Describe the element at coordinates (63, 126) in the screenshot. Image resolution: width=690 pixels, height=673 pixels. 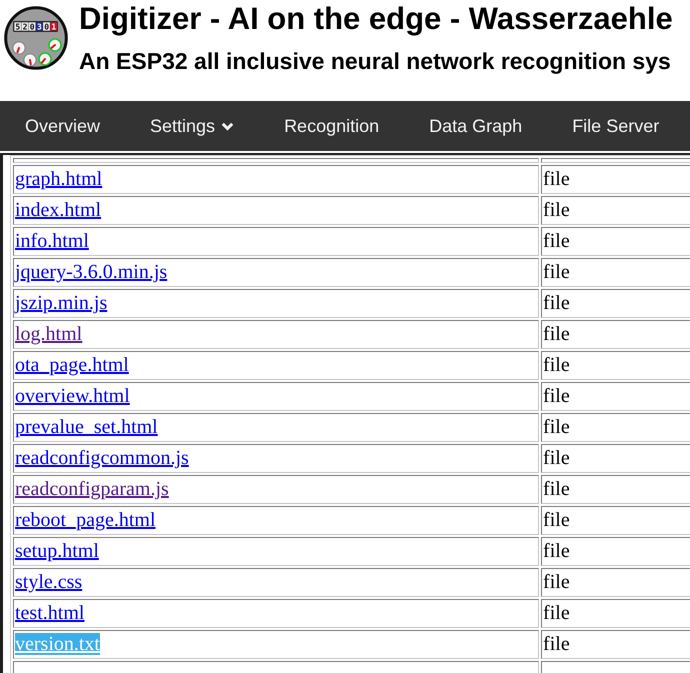
I see `nav-link: Overview` at that location.